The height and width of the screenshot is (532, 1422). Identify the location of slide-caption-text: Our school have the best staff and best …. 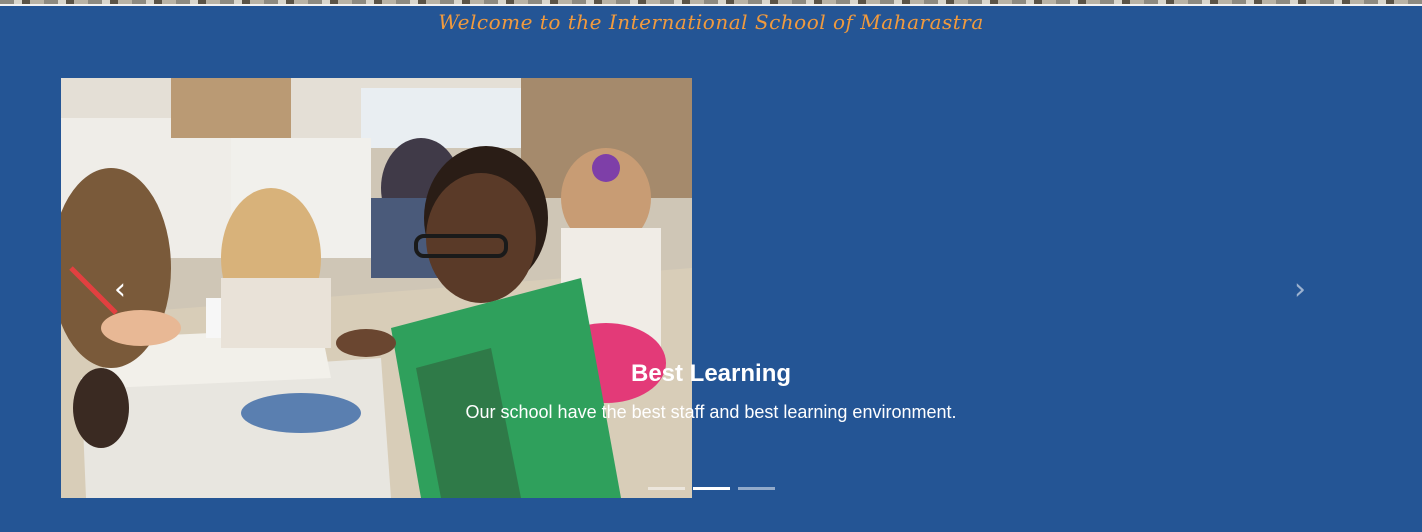
(711, 412).